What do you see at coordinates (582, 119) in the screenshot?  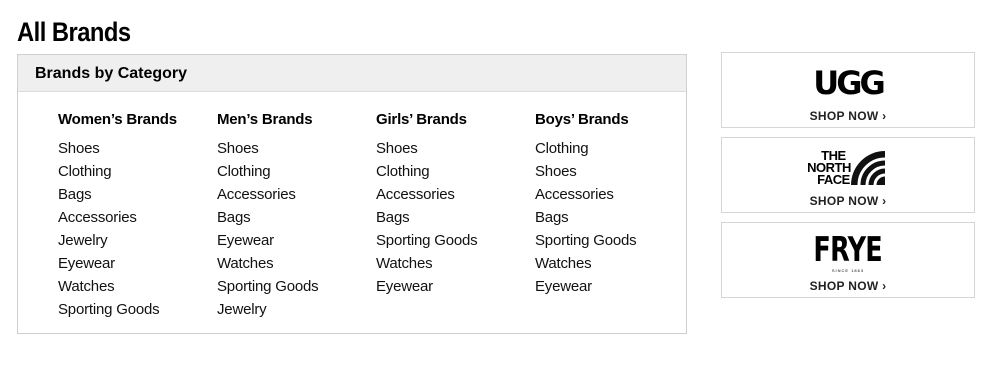 I see `column-heading: Boys’ Brands` at bounding box center [582, 119].